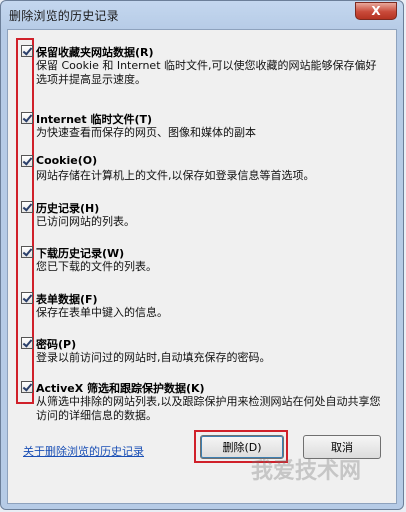  What do you see at coordinates (96, 266) in the screenshot?
I see `option-description: 您已下载的文件的列表。` at bounding box center [96, 266].